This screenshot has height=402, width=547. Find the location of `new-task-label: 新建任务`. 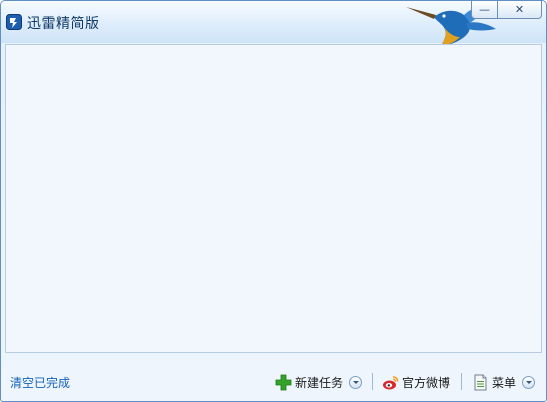

new-task-label: 新建任务 is located at coordinates (319, 382).